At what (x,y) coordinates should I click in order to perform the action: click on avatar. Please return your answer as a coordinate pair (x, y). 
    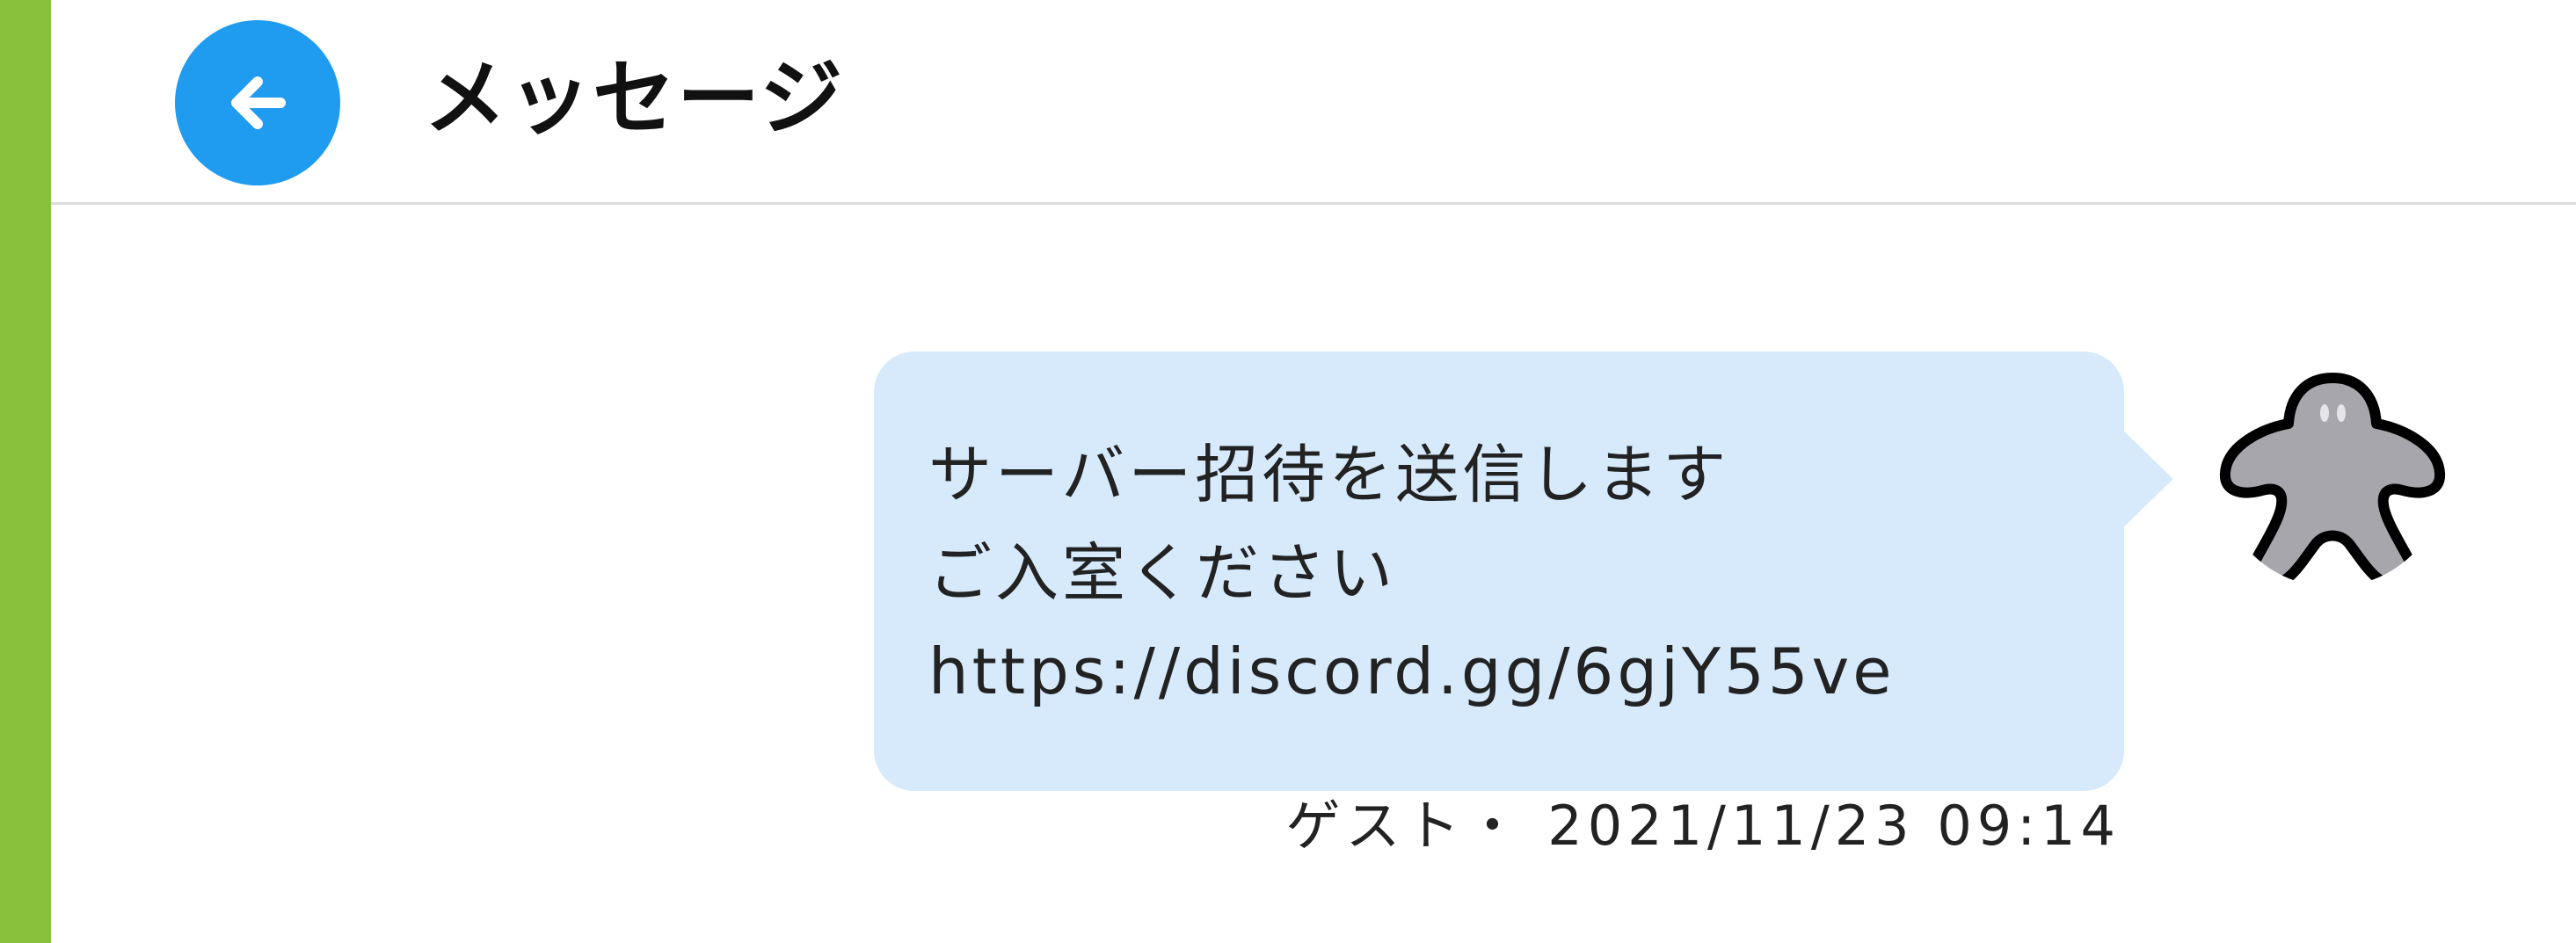
    Looking at the image, I should click on (2332, 473).